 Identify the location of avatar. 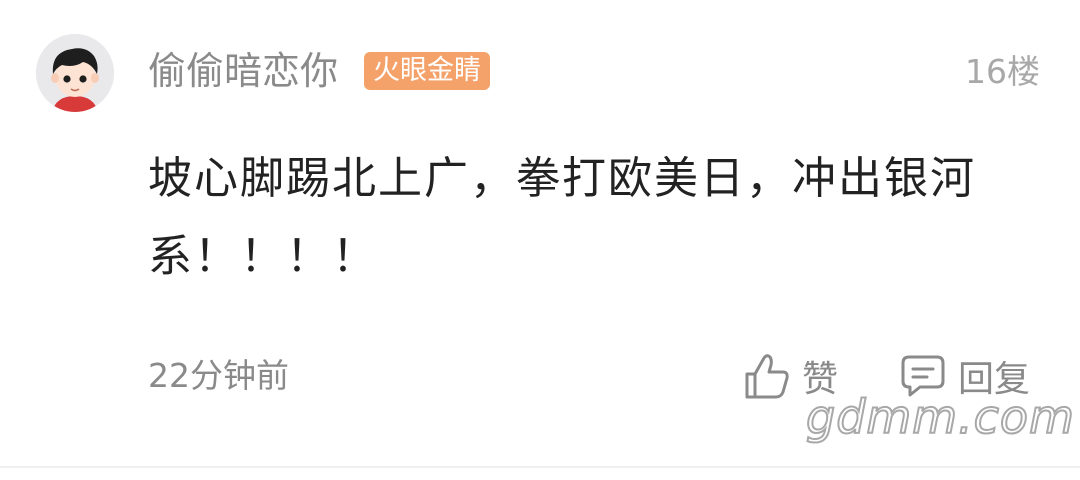
(75, 73).